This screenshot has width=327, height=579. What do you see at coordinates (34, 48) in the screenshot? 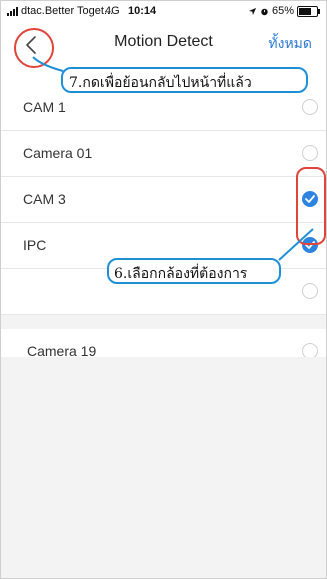
I see `back-highlight-circle` at bounding box center [34, 48].